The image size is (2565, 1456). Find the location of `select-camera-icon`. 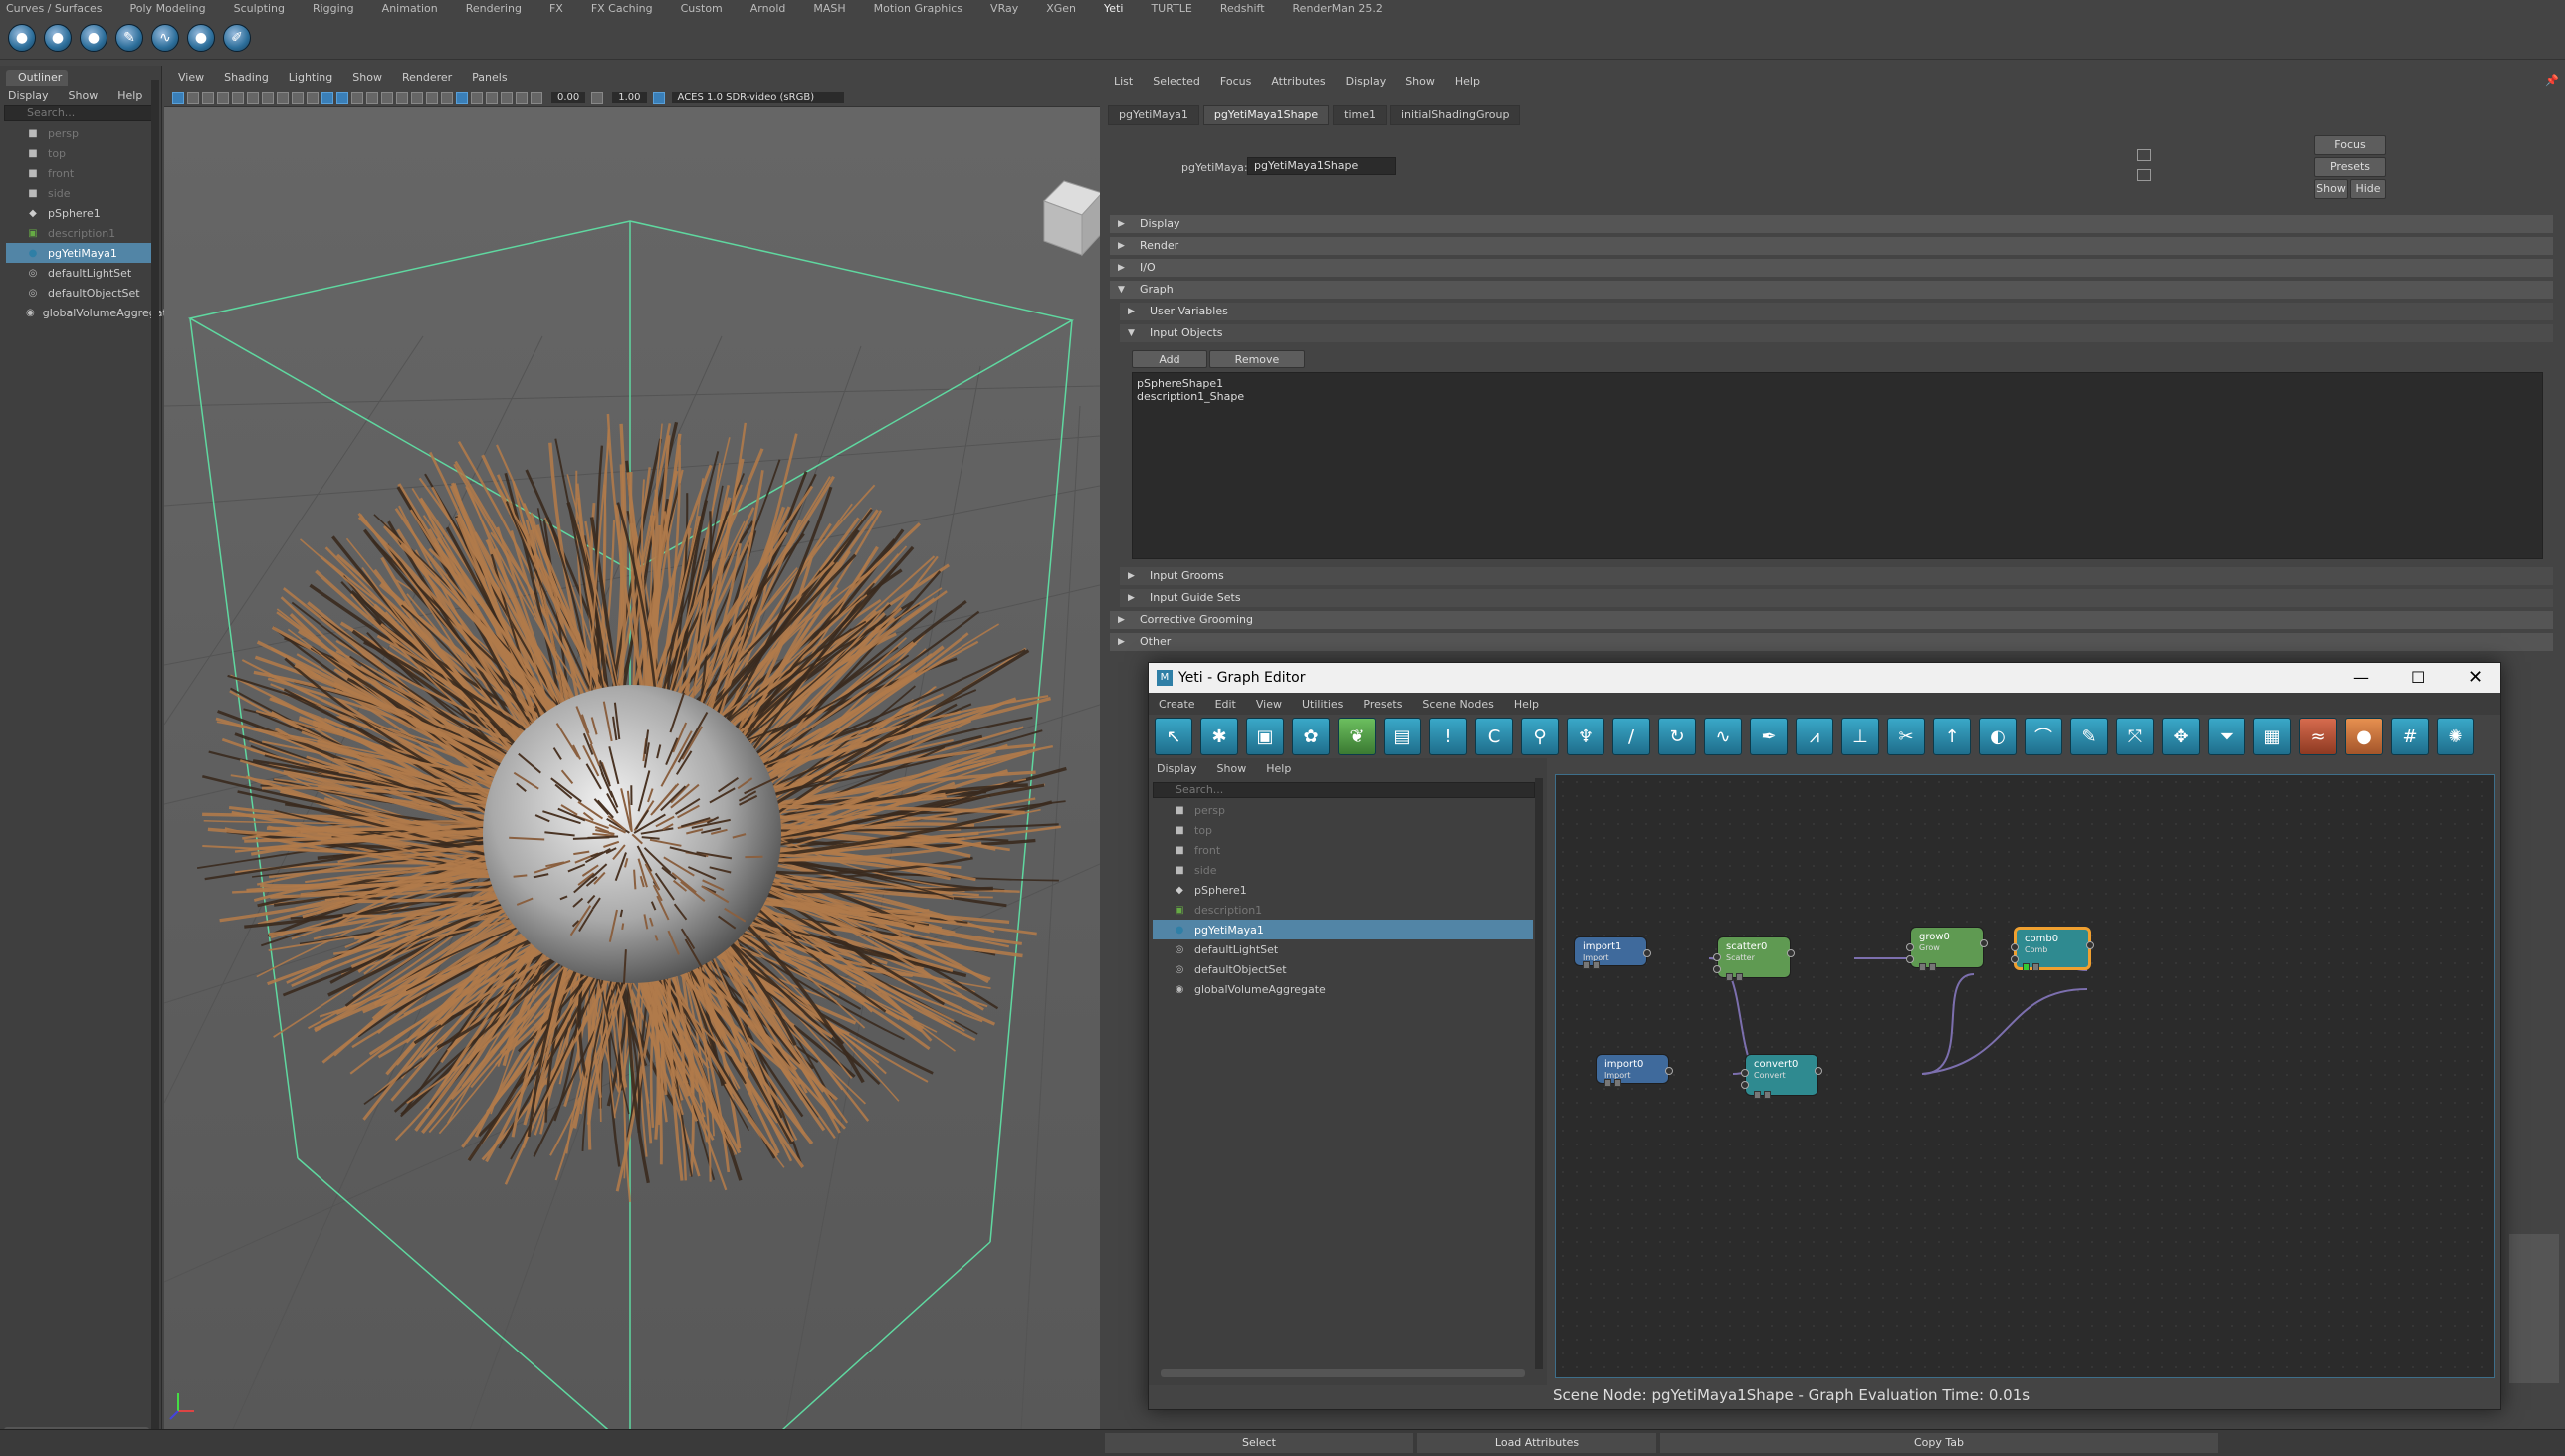

select-camera-icon is located at coordinates (178, 97).